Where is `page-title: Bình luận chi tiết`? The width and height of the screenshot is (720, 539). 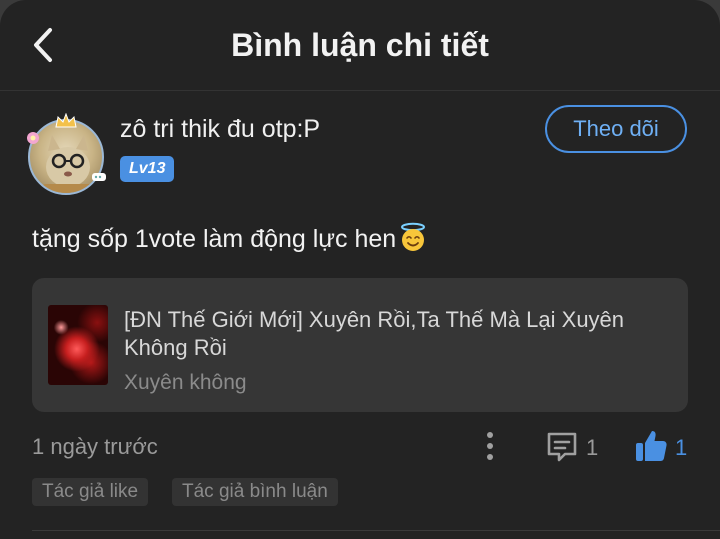
page-title: Bình luận chi tiết is located at coordinates (360, 45).